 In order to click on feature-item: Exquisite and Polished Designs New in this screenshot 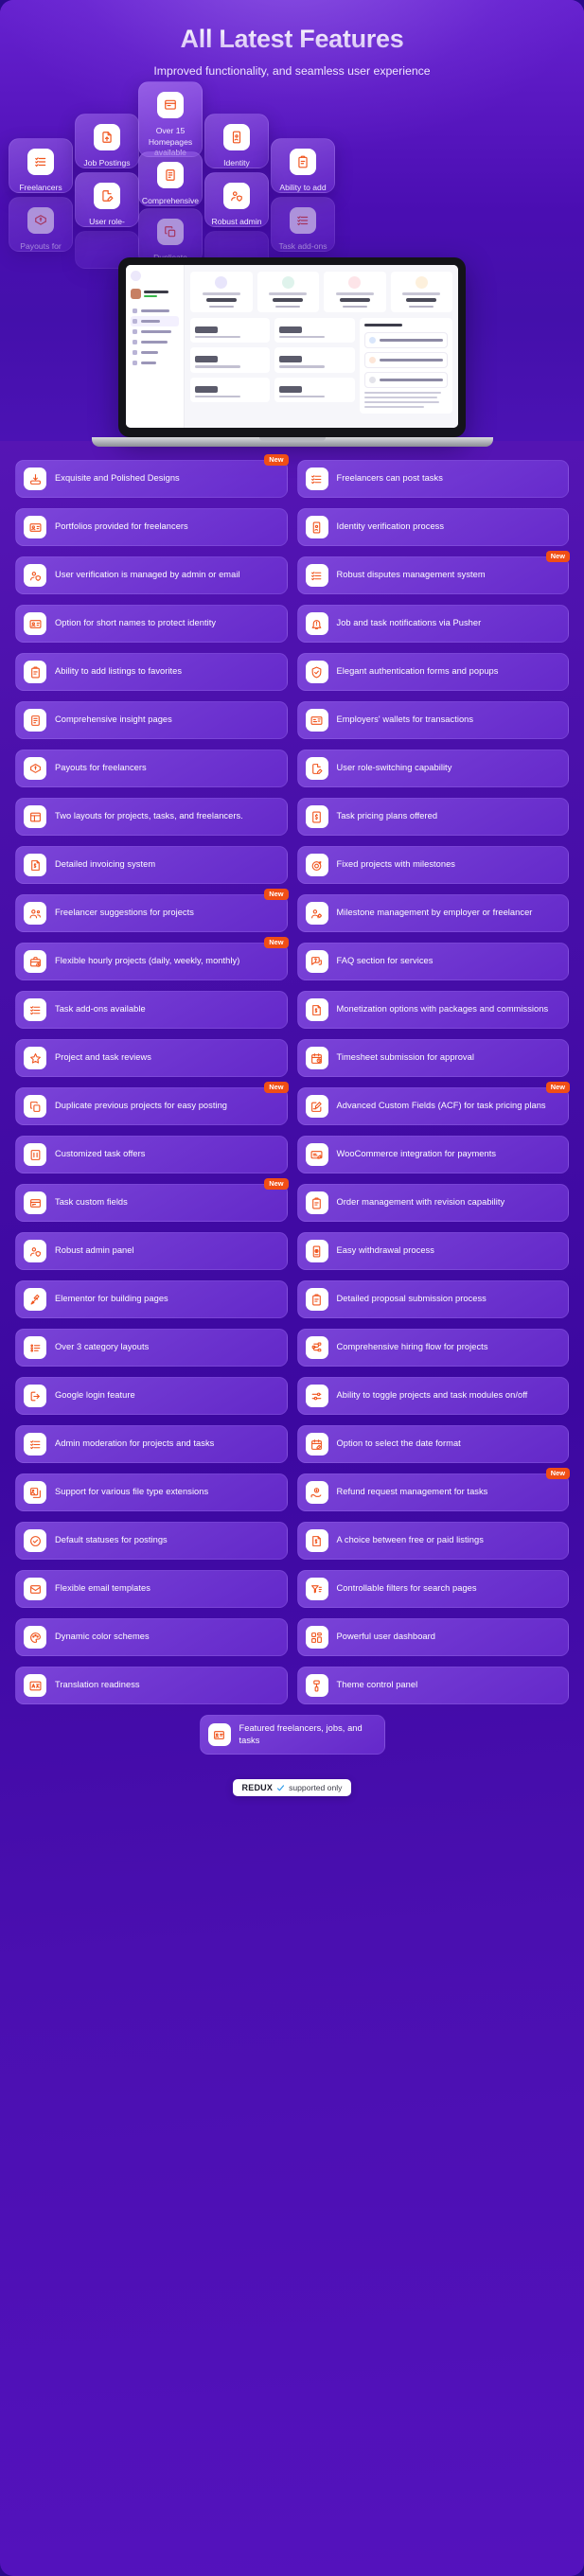, I will do `click(152, 476)`.